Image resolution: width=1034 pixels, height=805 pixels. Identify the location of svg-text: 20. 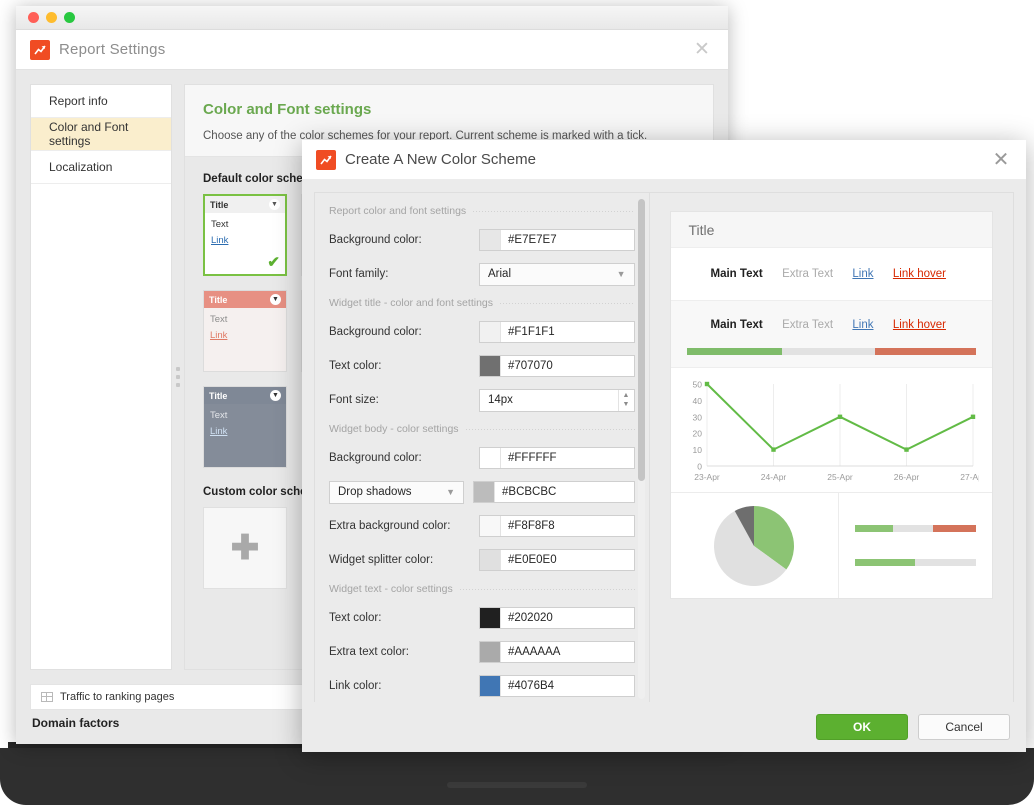
(697, 434).